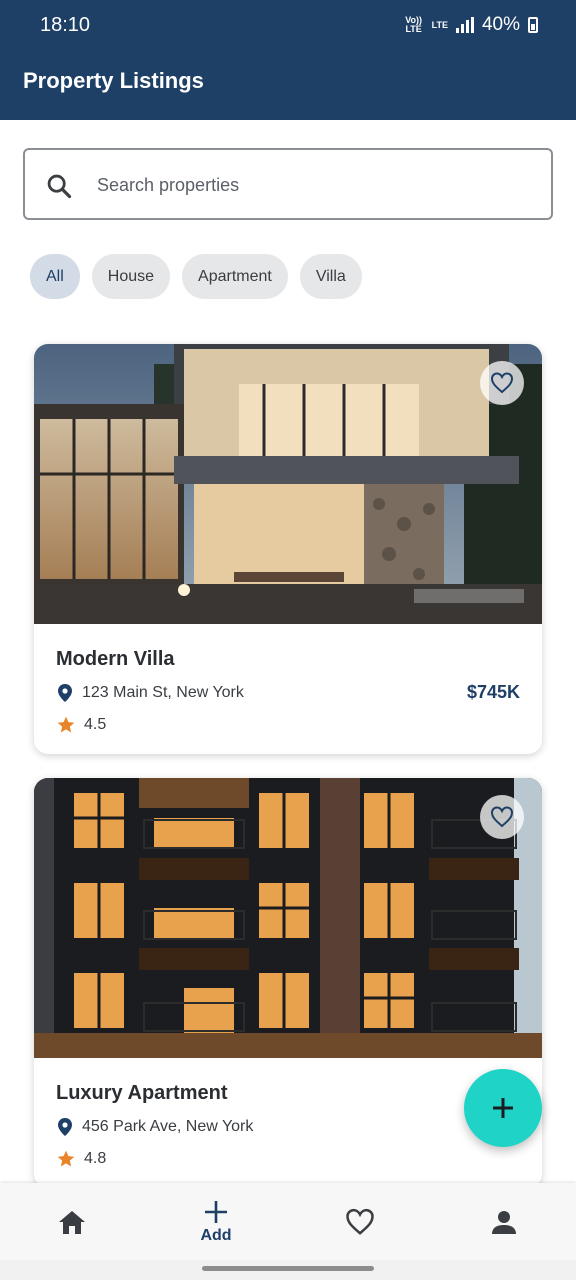 The image size is (576, 1280). I want to click on gesture-handle, so click(288, 1268).